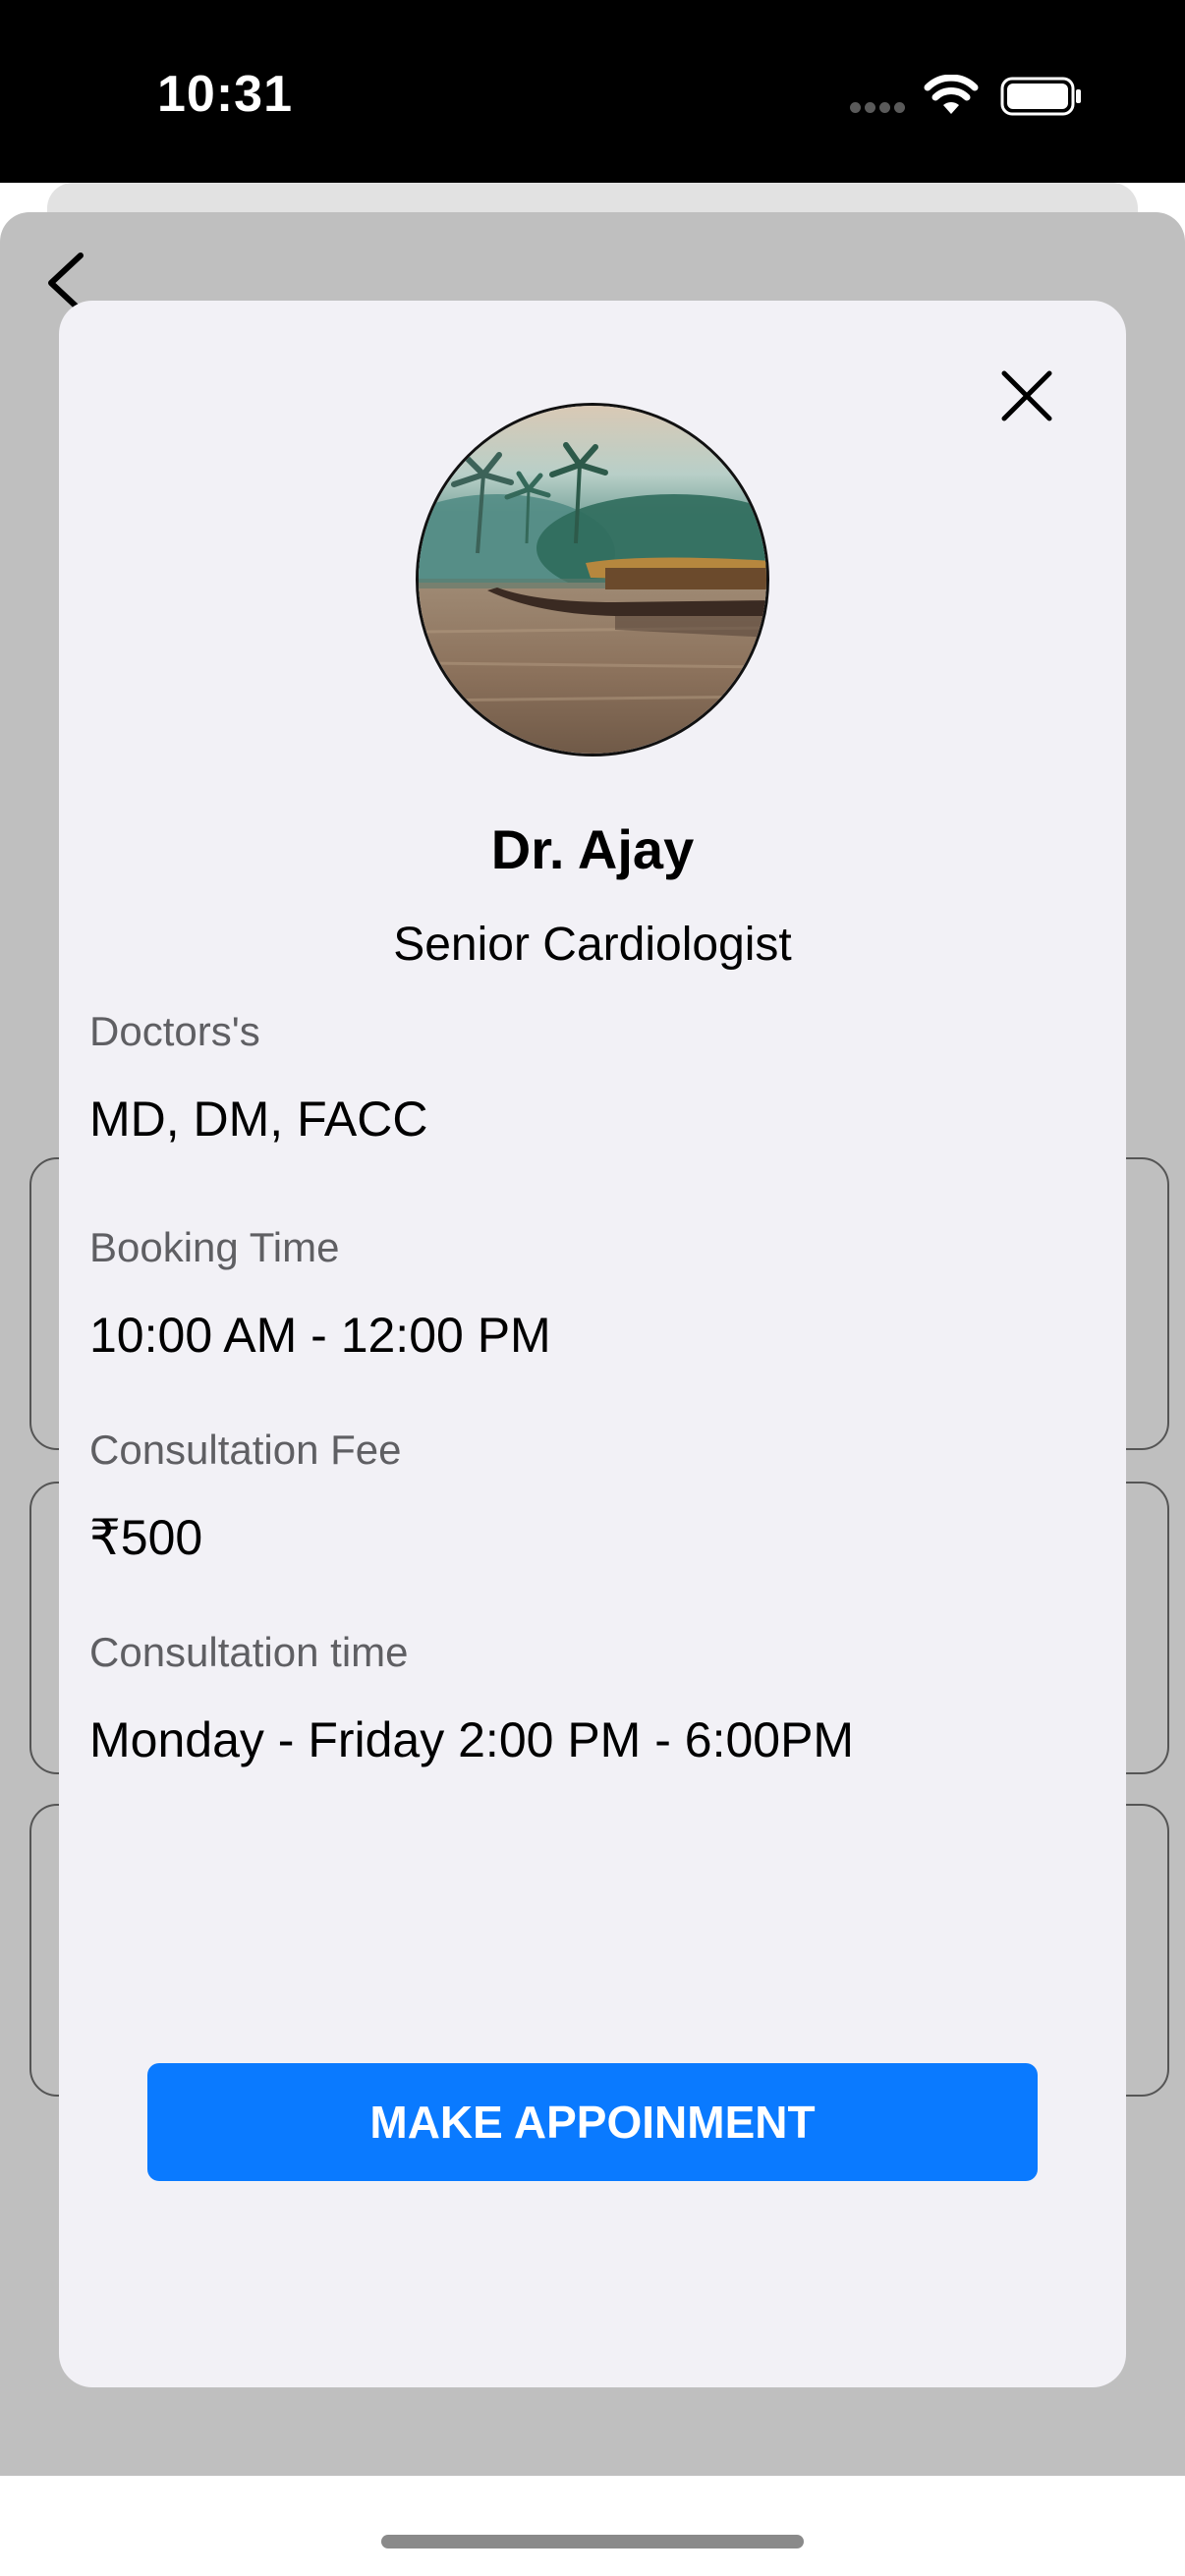 Image resolution: width=1185 pixels, height=2576 pixels. Describe the element at coordinates (249, 1652) in the screenshot. I see `consultation-time-label: Consultation time` at that location.